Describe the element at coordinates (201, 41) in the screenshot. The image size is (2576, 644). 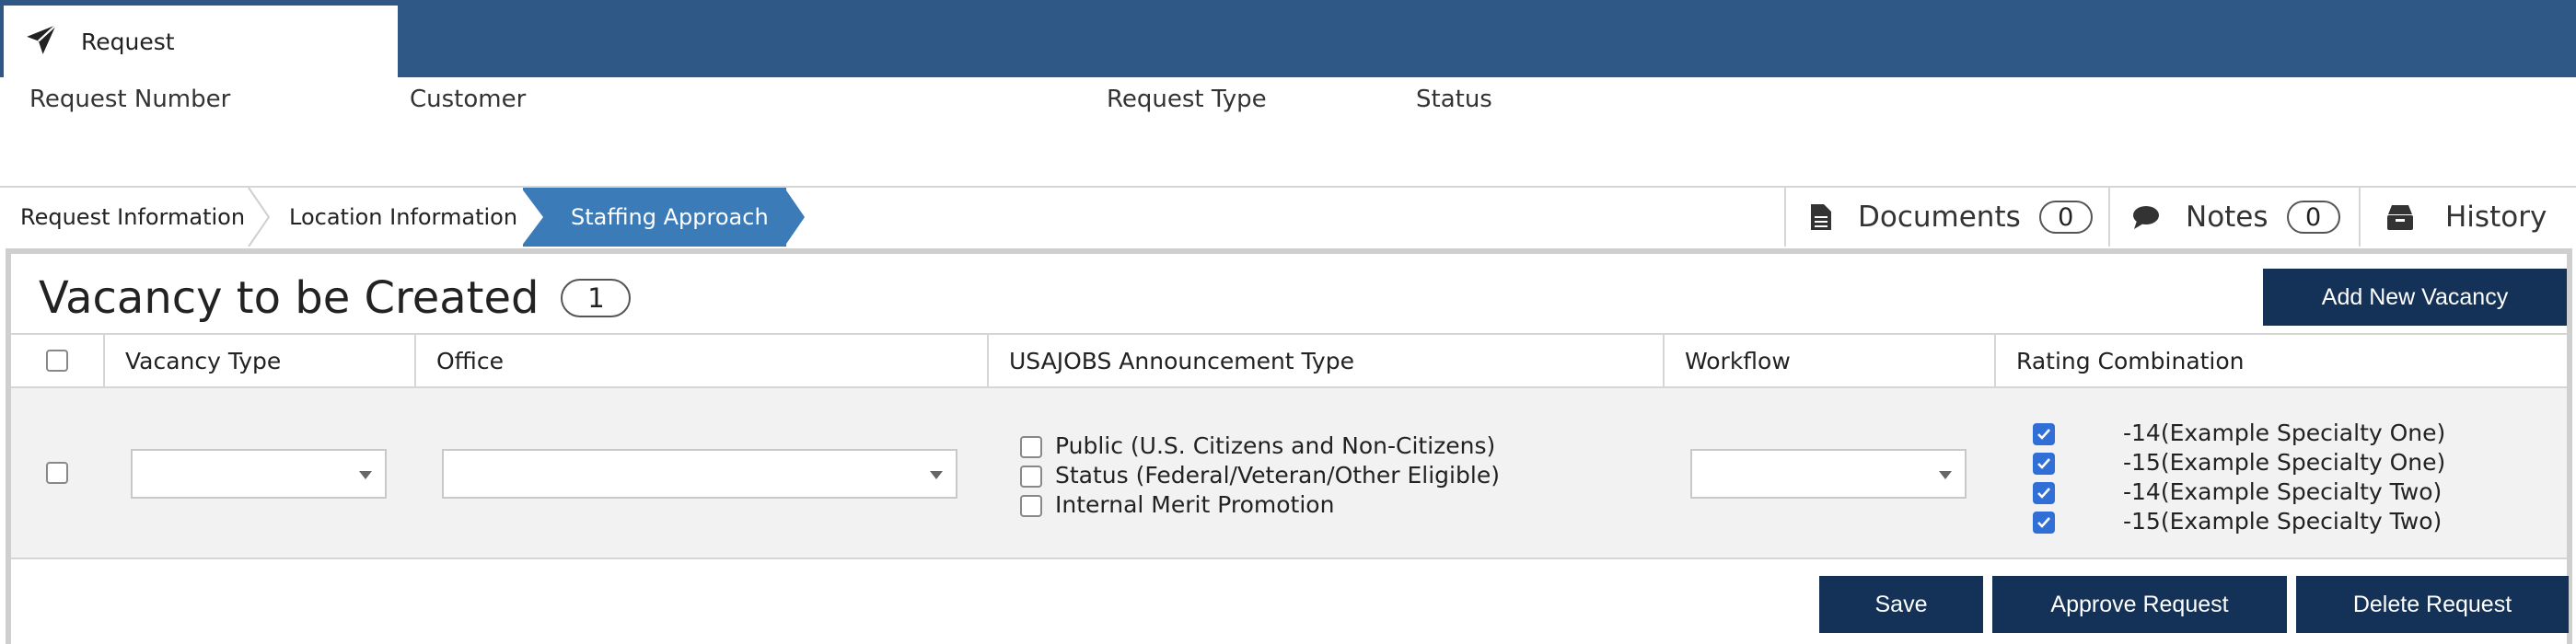
I see `tab-request: Request` at that location.